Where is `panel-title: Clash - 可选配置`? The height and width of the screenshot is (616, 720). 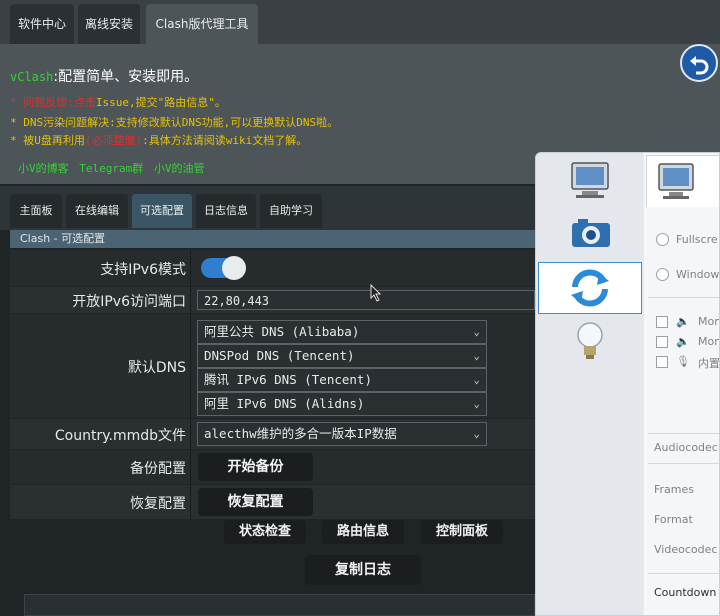 panel-title: Clash - 可选配置 is located at coordinates (272, 239).